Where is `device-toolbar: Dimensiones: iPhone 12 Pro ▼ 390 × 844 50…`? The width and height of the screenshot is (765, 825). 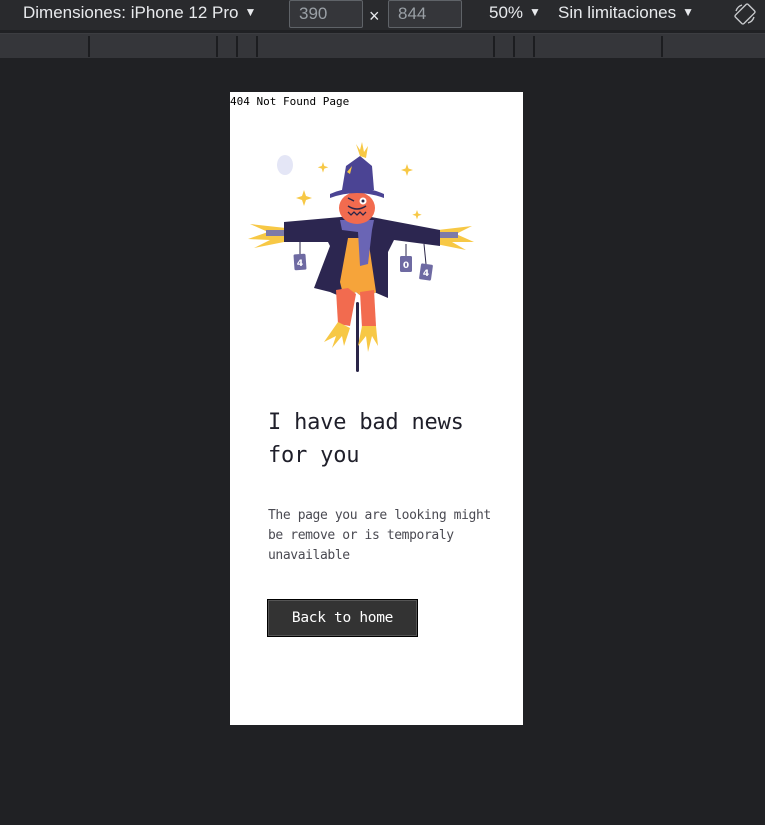 device-toolbar: Dimensiones: iPhone 12 Pro ▼ 390 × 844 50… is located at coordinates (382, 15).